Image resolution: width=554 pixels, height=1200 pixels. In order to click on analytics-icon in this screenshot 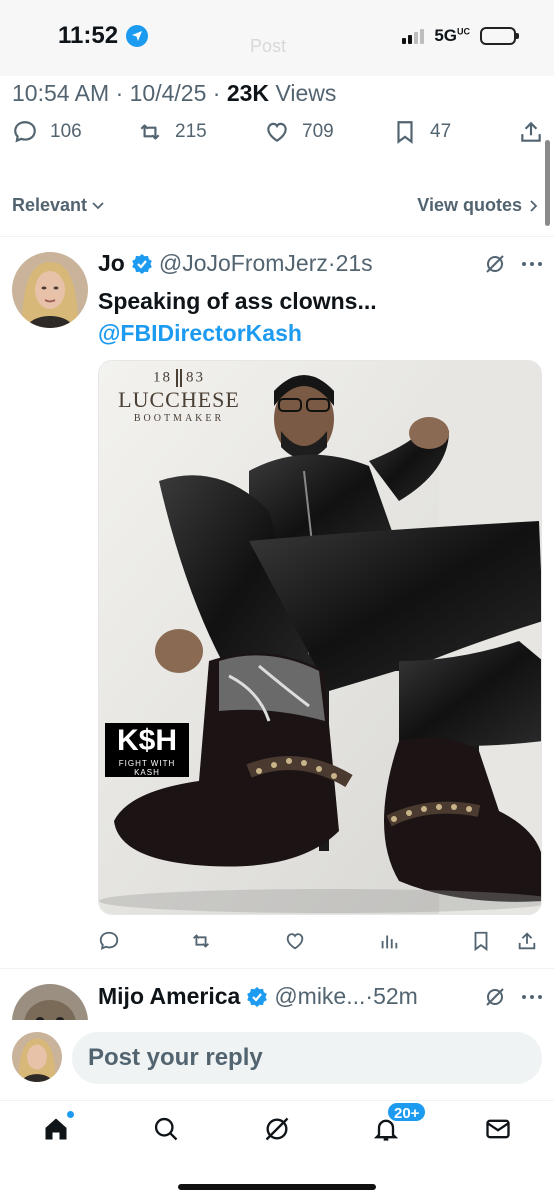, I will do `click(389, 942)`.